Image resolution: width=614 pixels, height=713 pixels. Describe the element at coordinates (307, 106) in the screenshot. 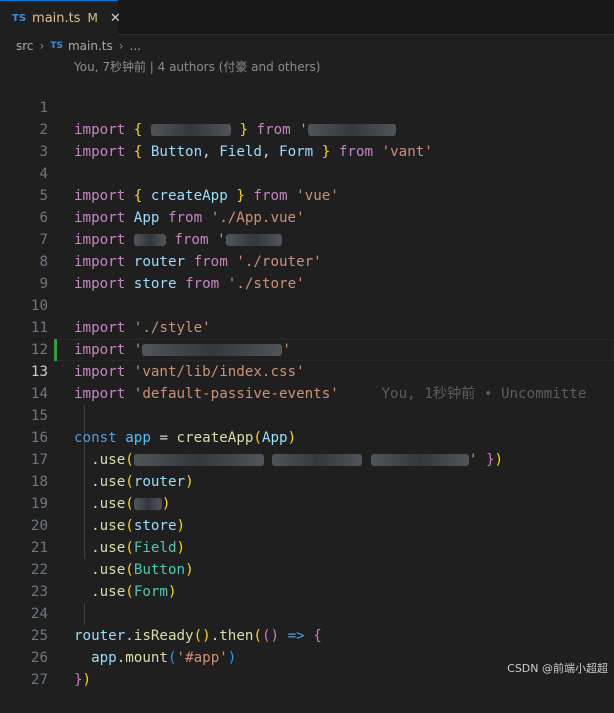

I see `code-line: 1 import { } from '` at that location.